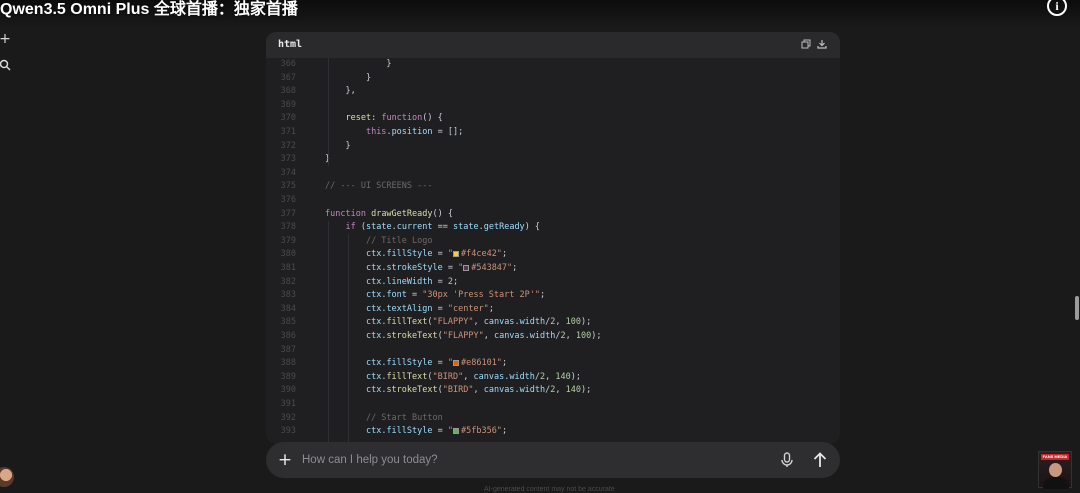 Image resolution: width=1080 pixels, height=493 pixels. What do you see at coordinates (6, 66) in the screenshot?
I see `search-icon` at bounding box center [6, 66].